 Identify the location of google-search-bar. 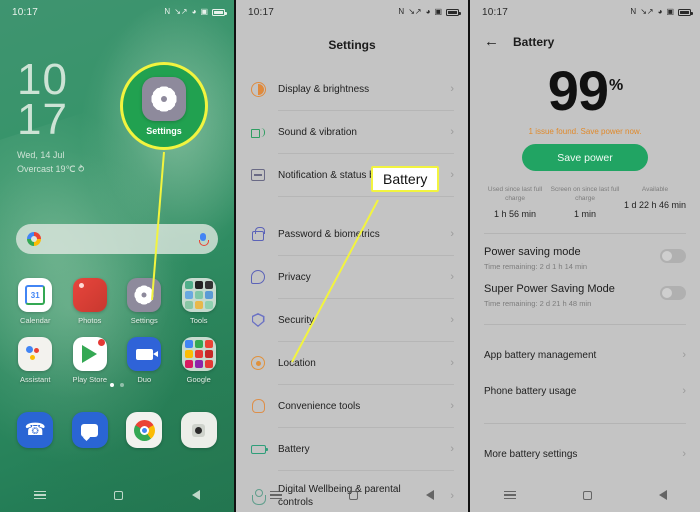
(117, 239).